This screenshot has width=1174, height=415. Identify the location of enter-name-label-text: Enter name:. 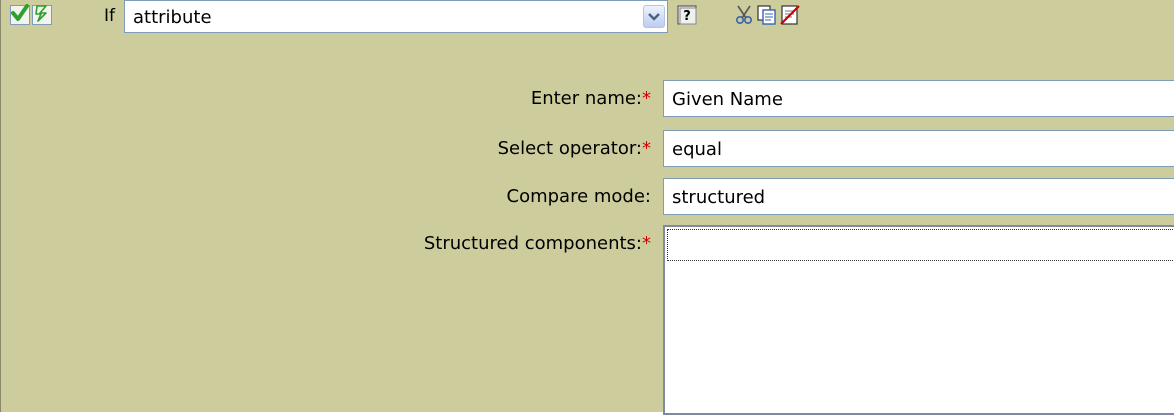
(586, 98).